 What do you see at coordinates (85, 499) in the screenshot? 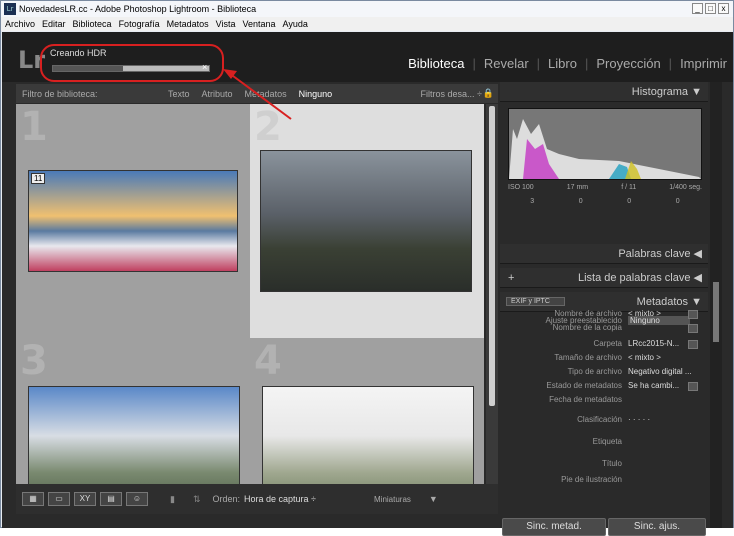
I see `compare-view-icon: XY` at bounding box center [85, 499].